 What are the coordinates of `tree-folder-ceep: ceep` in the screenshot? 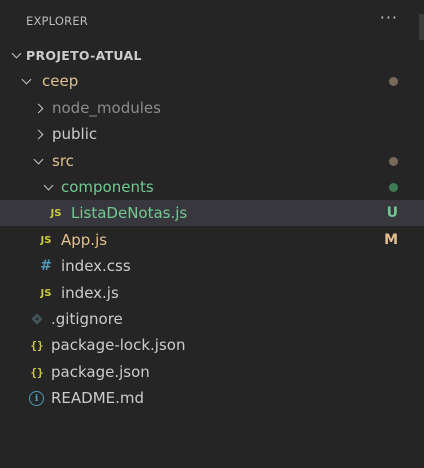 It's located at (212, 81).